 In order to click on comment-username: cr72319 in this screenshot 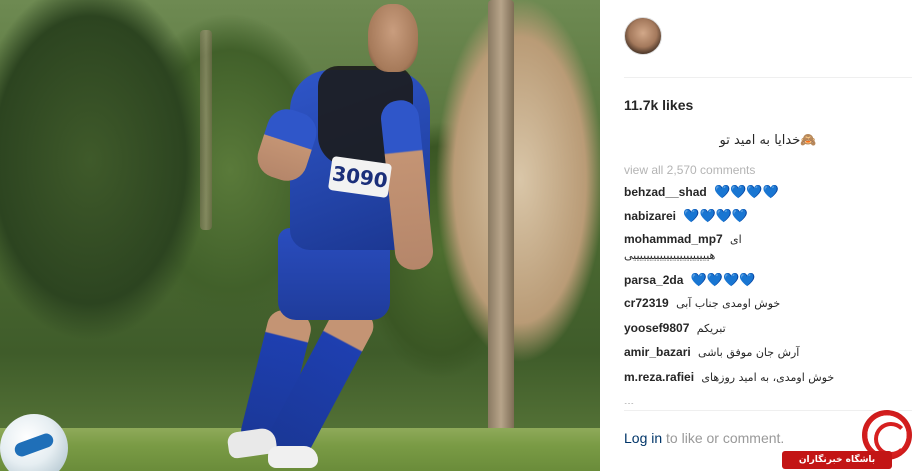, I will do `click(646, 303)`.